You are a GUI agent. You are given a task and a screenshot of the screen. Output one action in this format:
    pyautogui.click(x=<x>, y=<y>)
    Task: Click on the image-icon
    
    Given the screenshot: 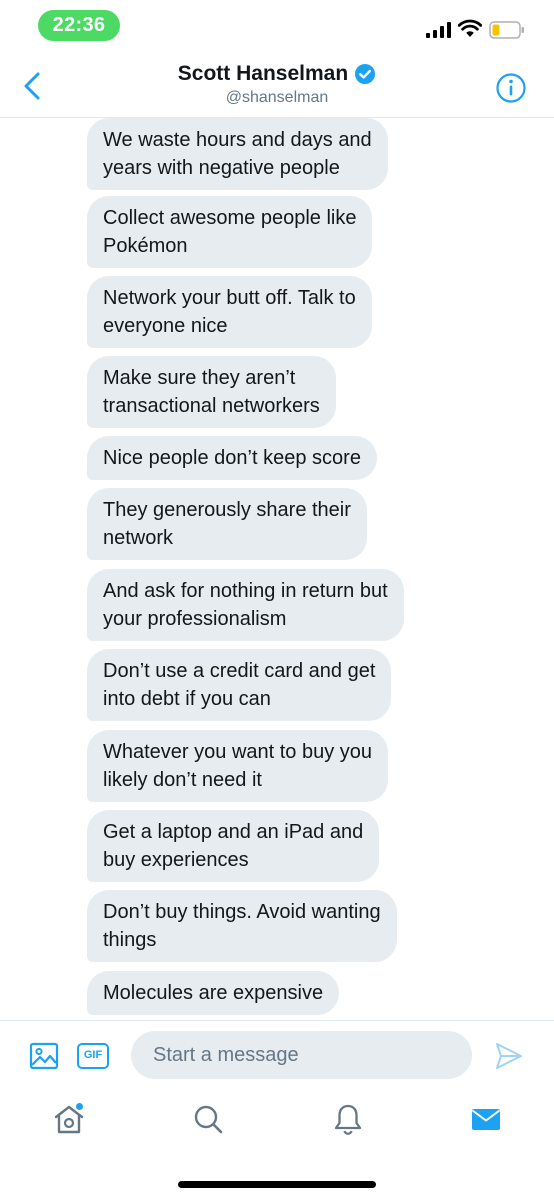 What is the action you would take?
    pyautogui.click(x=44, y=1056)
    